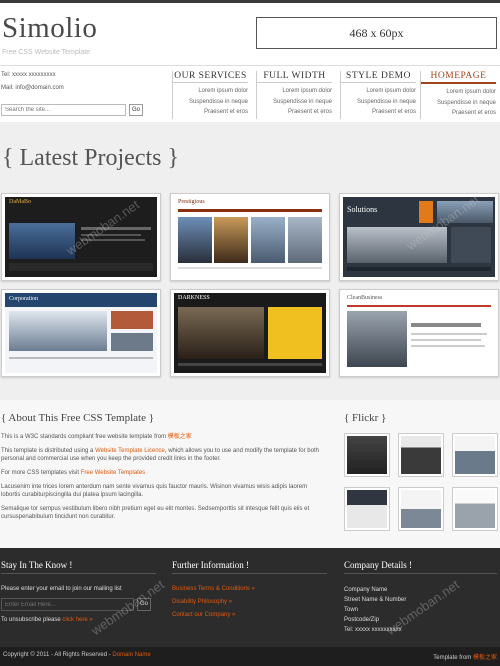  What do you see at coordinates (203, 615) in the screenshot?
I see `footer-link: Contact our Company »` at bounding box center [203, 615].